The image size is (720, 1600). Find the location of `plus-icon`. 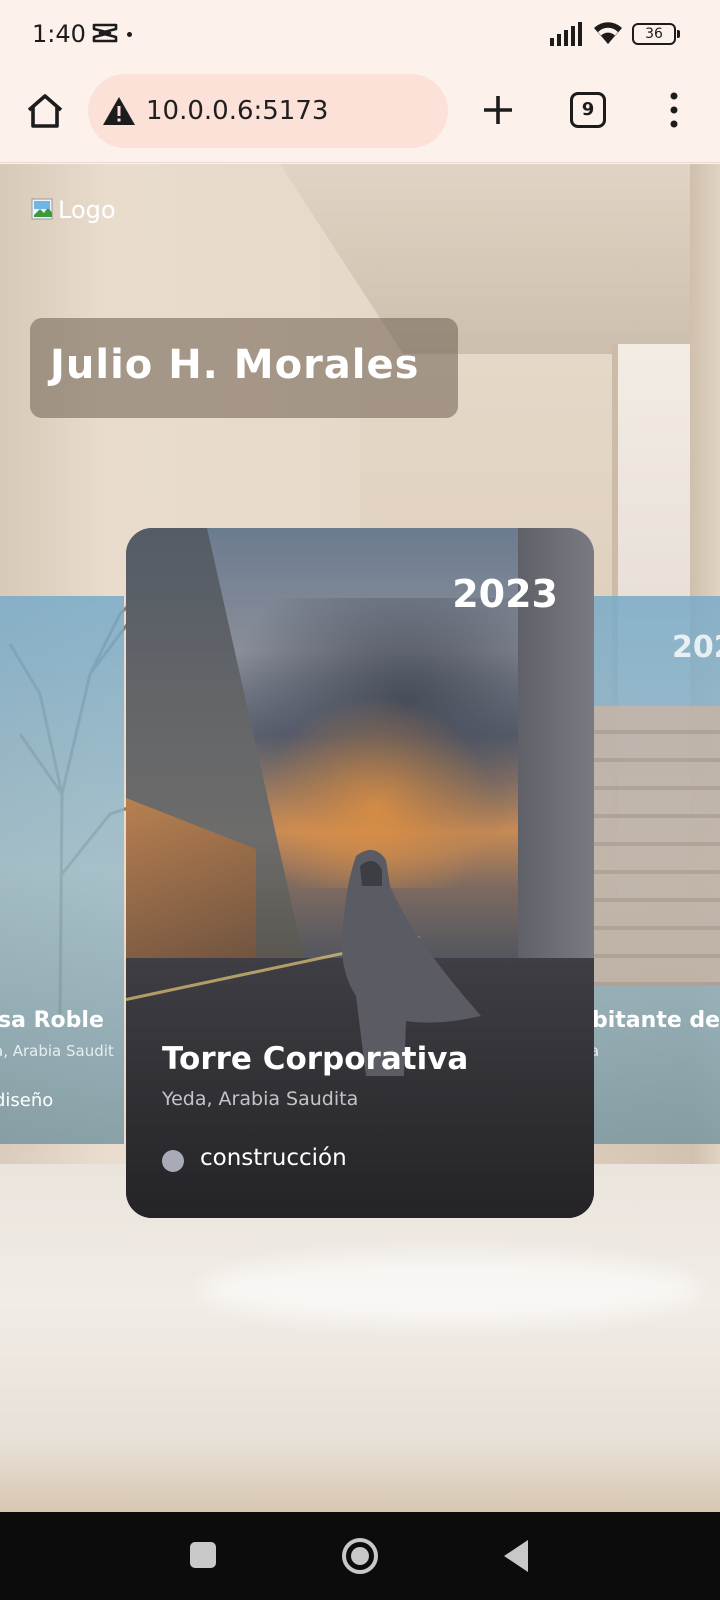

plus-icon is located at coordinates (498, 110).